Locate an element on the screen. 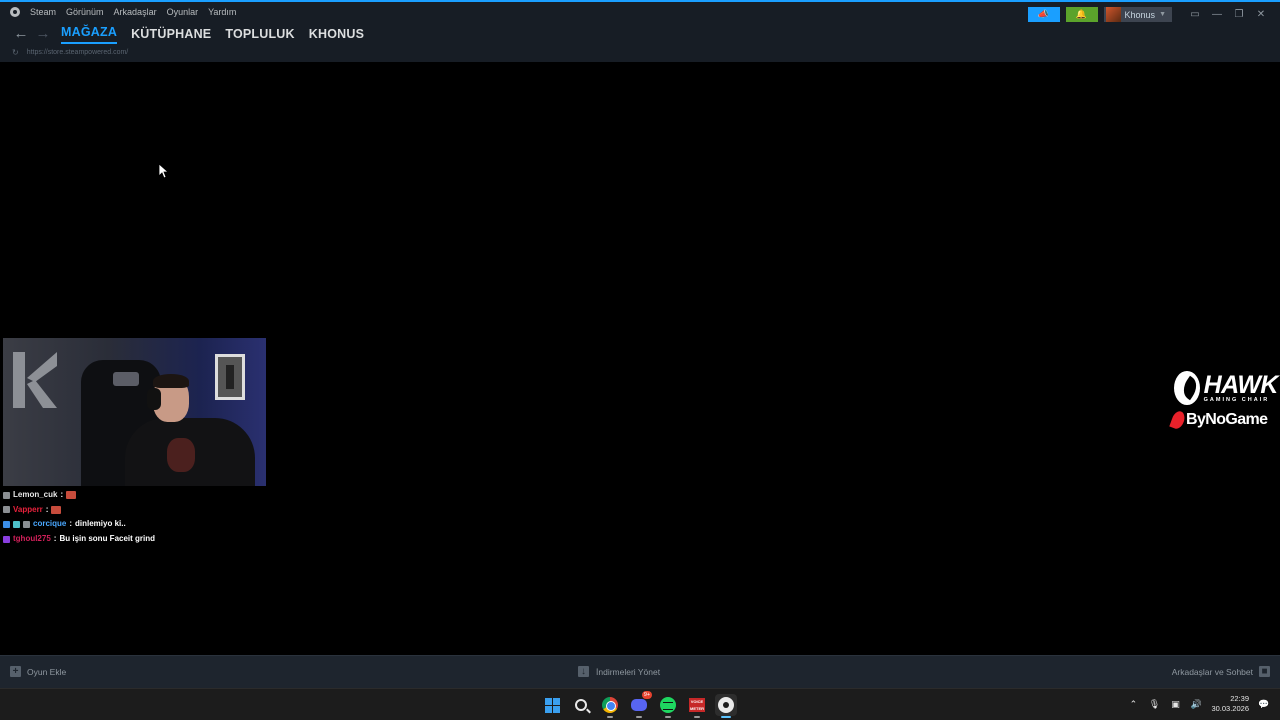 The height and width of the screenshot is (720, 1280). chevron-up-icon: ⌃ is located at coordinates (1133, 704).